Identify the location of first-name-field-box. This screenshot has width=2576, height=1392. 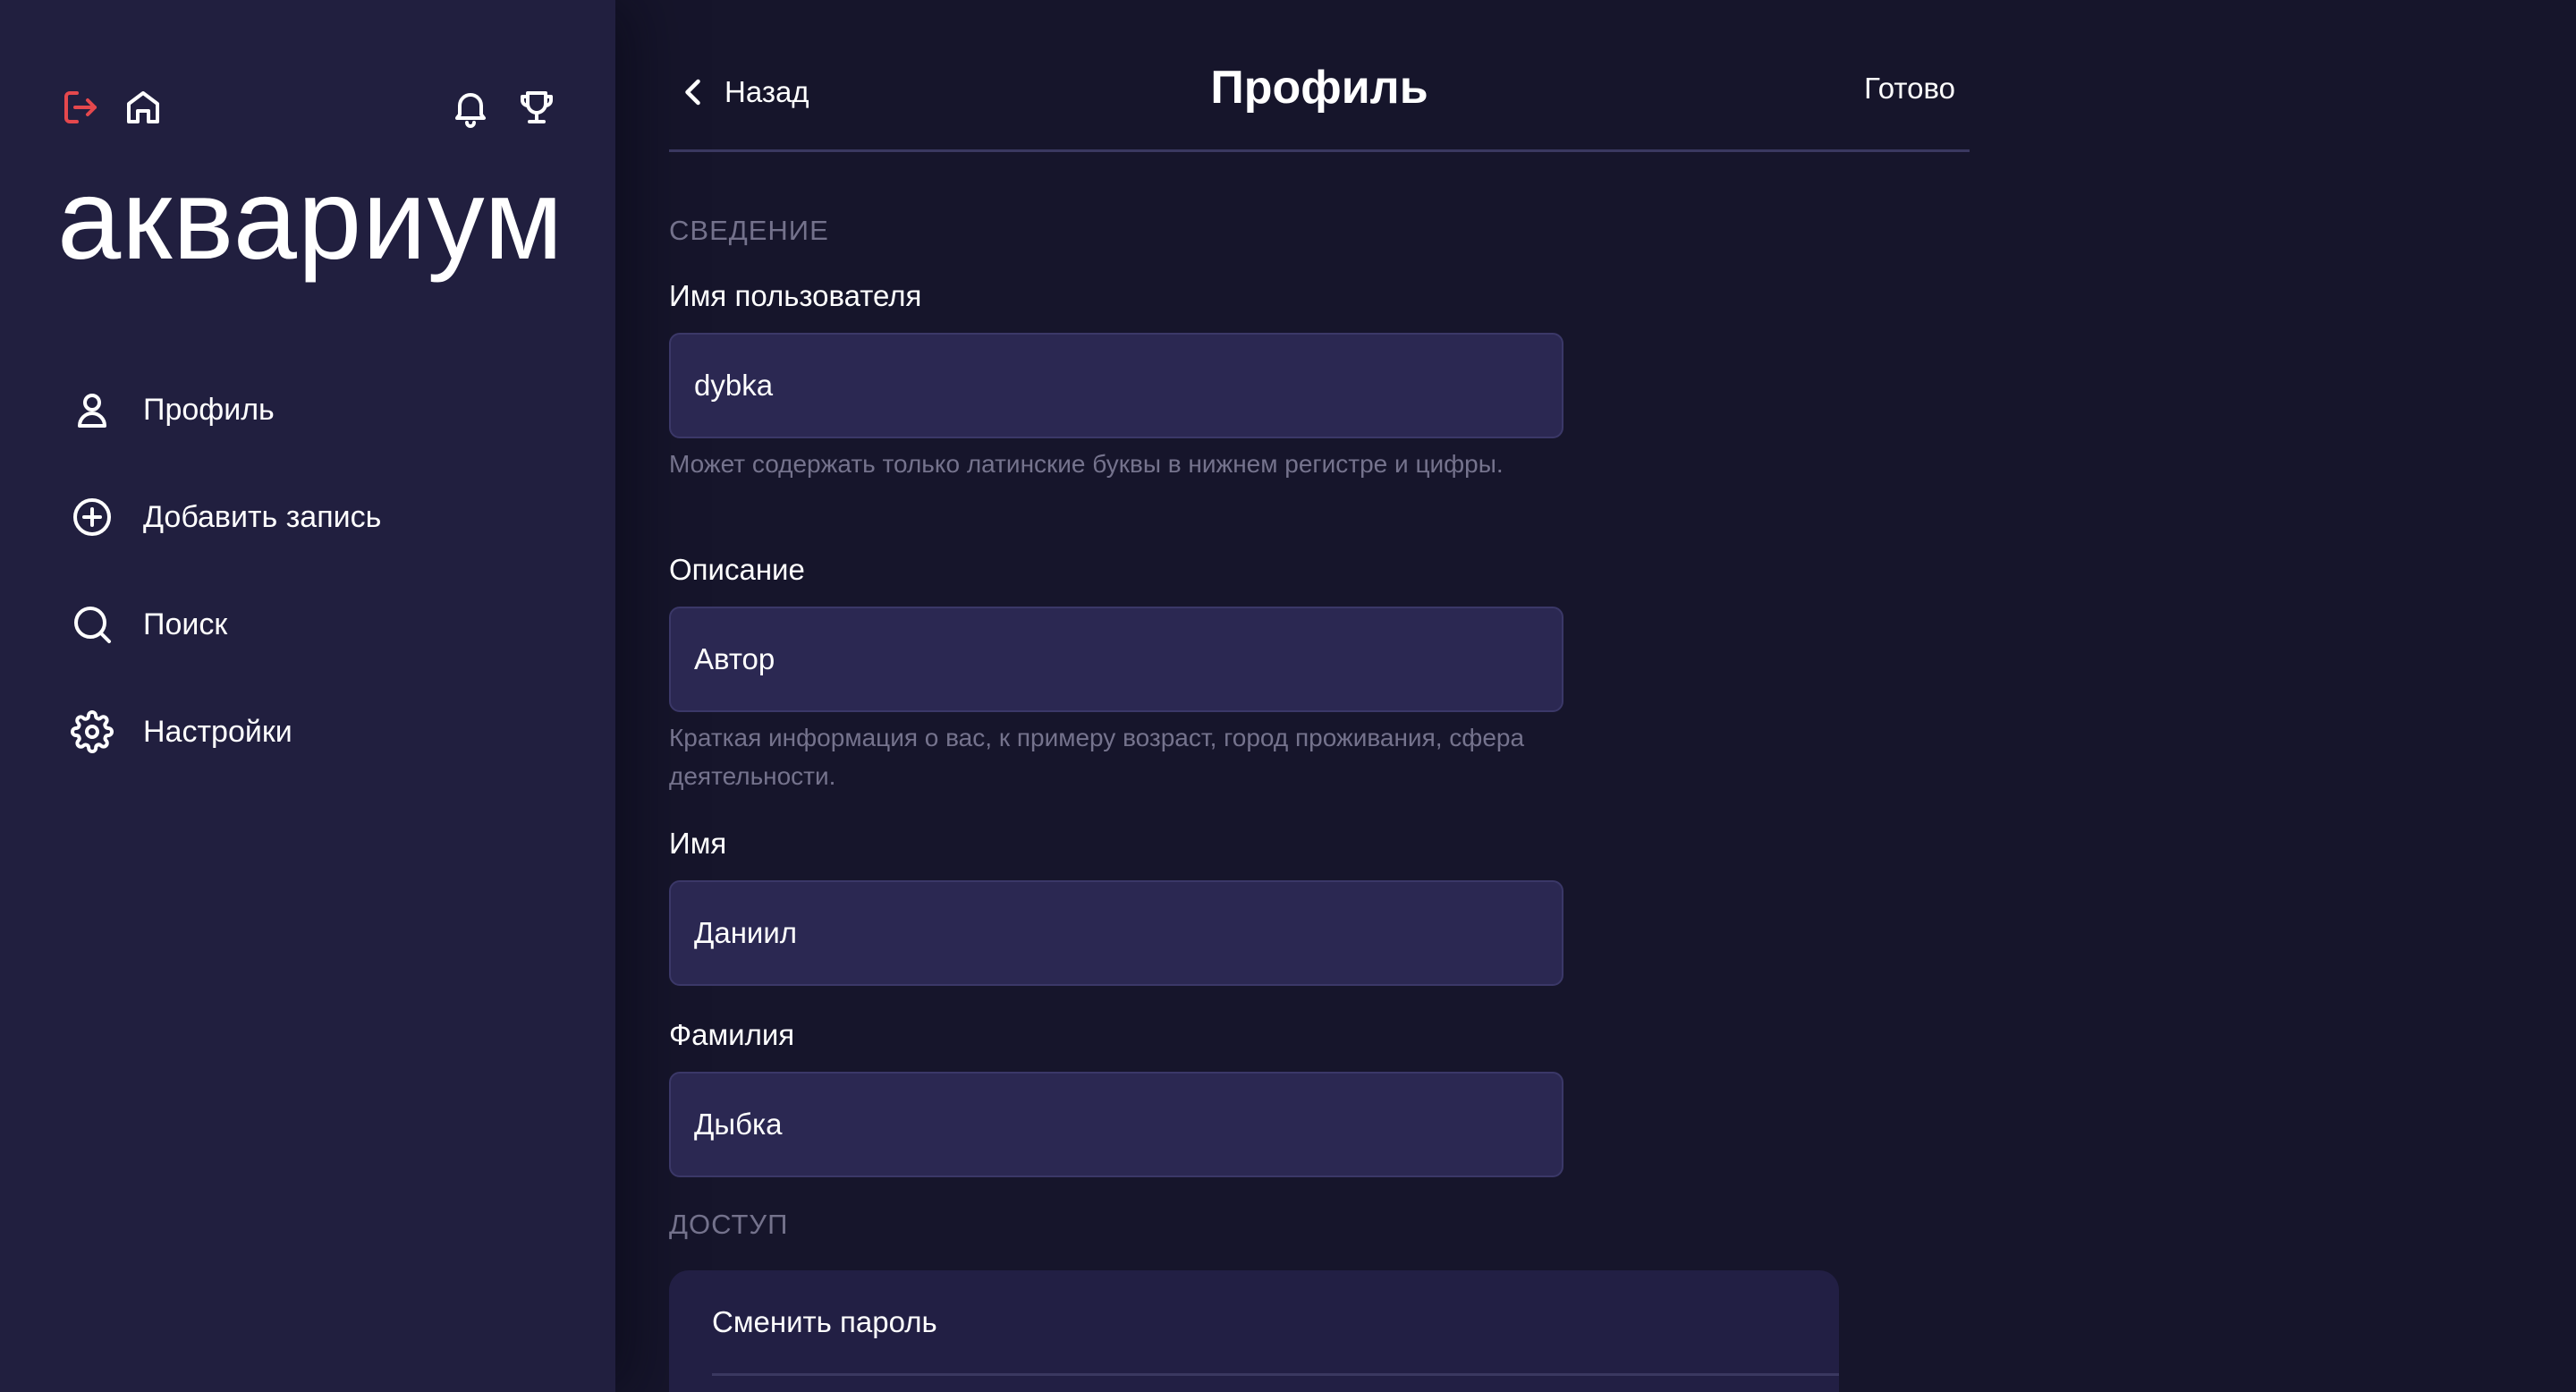
(1116, 933).